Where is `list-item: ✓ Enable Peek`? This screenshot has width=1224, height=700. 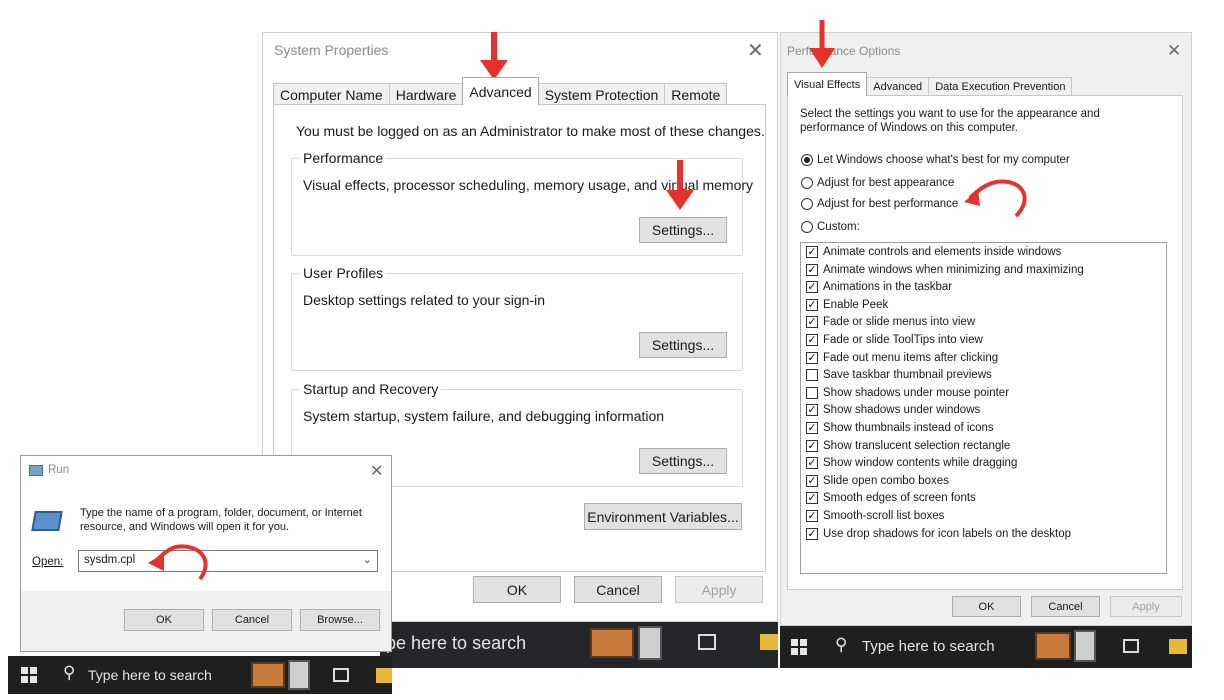 list-item: ✓ Enable Peek is located at coordinates (847, 304).